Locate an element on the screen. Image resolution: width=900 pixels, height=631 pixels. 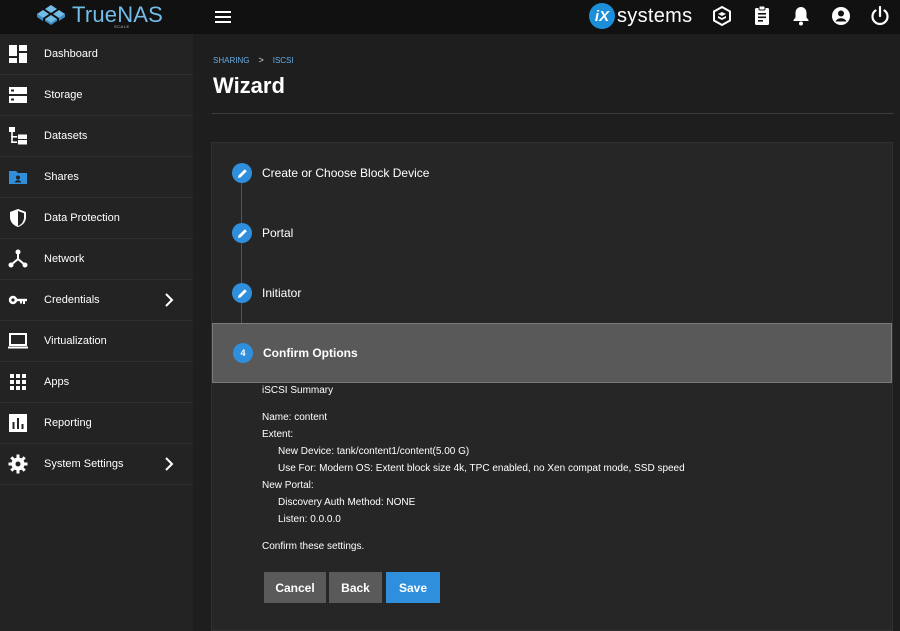
confirm-text: Confirm these settings. is located at coordinates (313, 546).